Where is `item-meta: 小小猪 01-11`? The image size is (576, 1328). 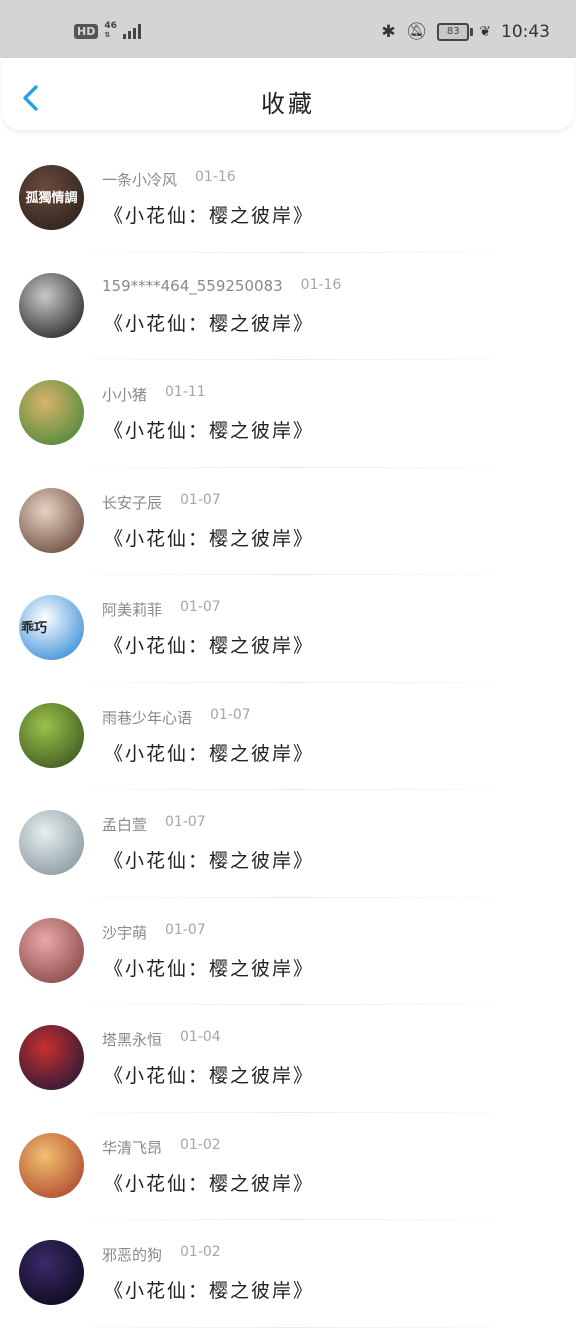
item-meta: 小小猪 01-11 is located at coordinates (154, 394).